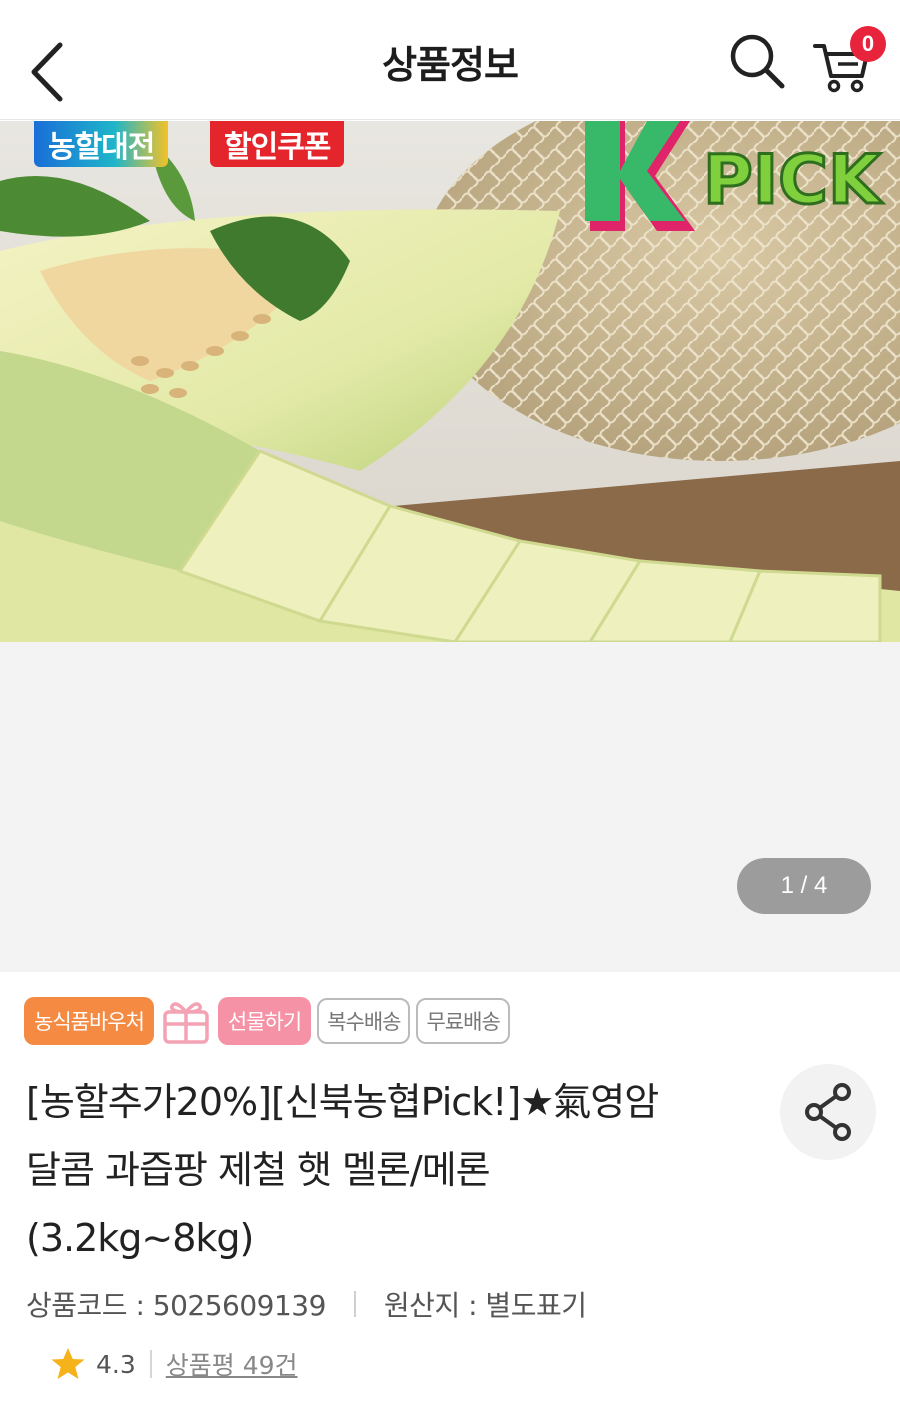 The height and width of the screenshot is (1412, 900). What do you see at coordinates (364, 1021) in the screenshot?
I see `multi-delivery-badge: 복수배송` at bounding box center [364, 1021].